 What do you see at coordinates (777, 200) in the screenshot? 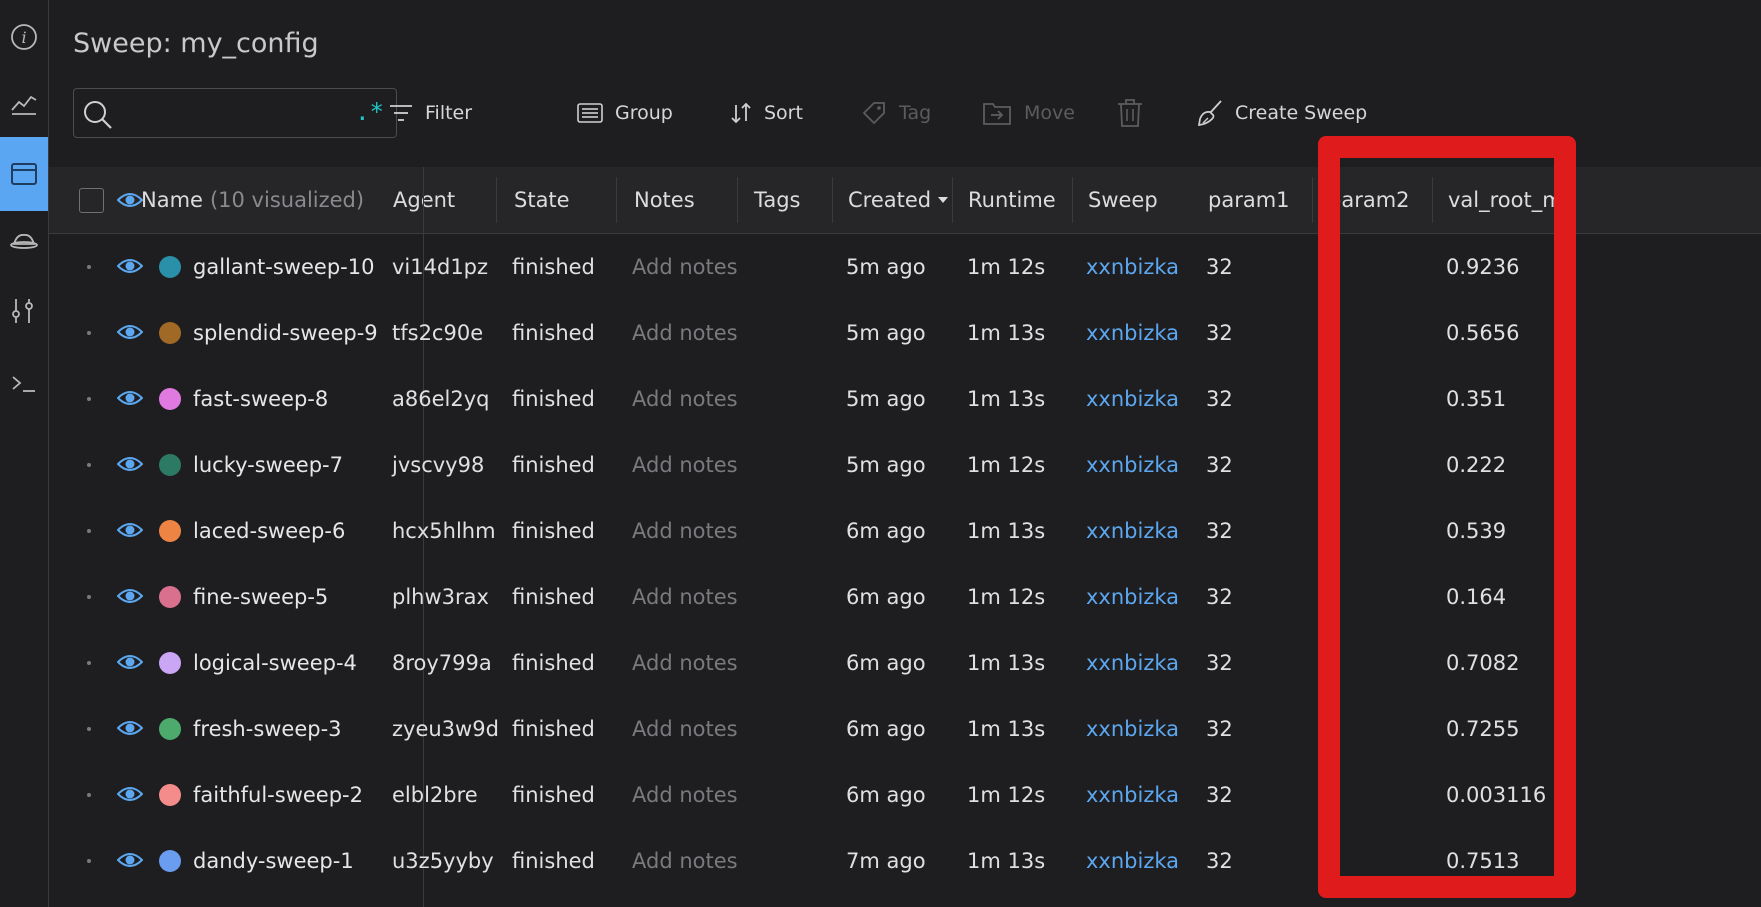
I see `column-header-tags: Tags` at bounding box center [777, 200].